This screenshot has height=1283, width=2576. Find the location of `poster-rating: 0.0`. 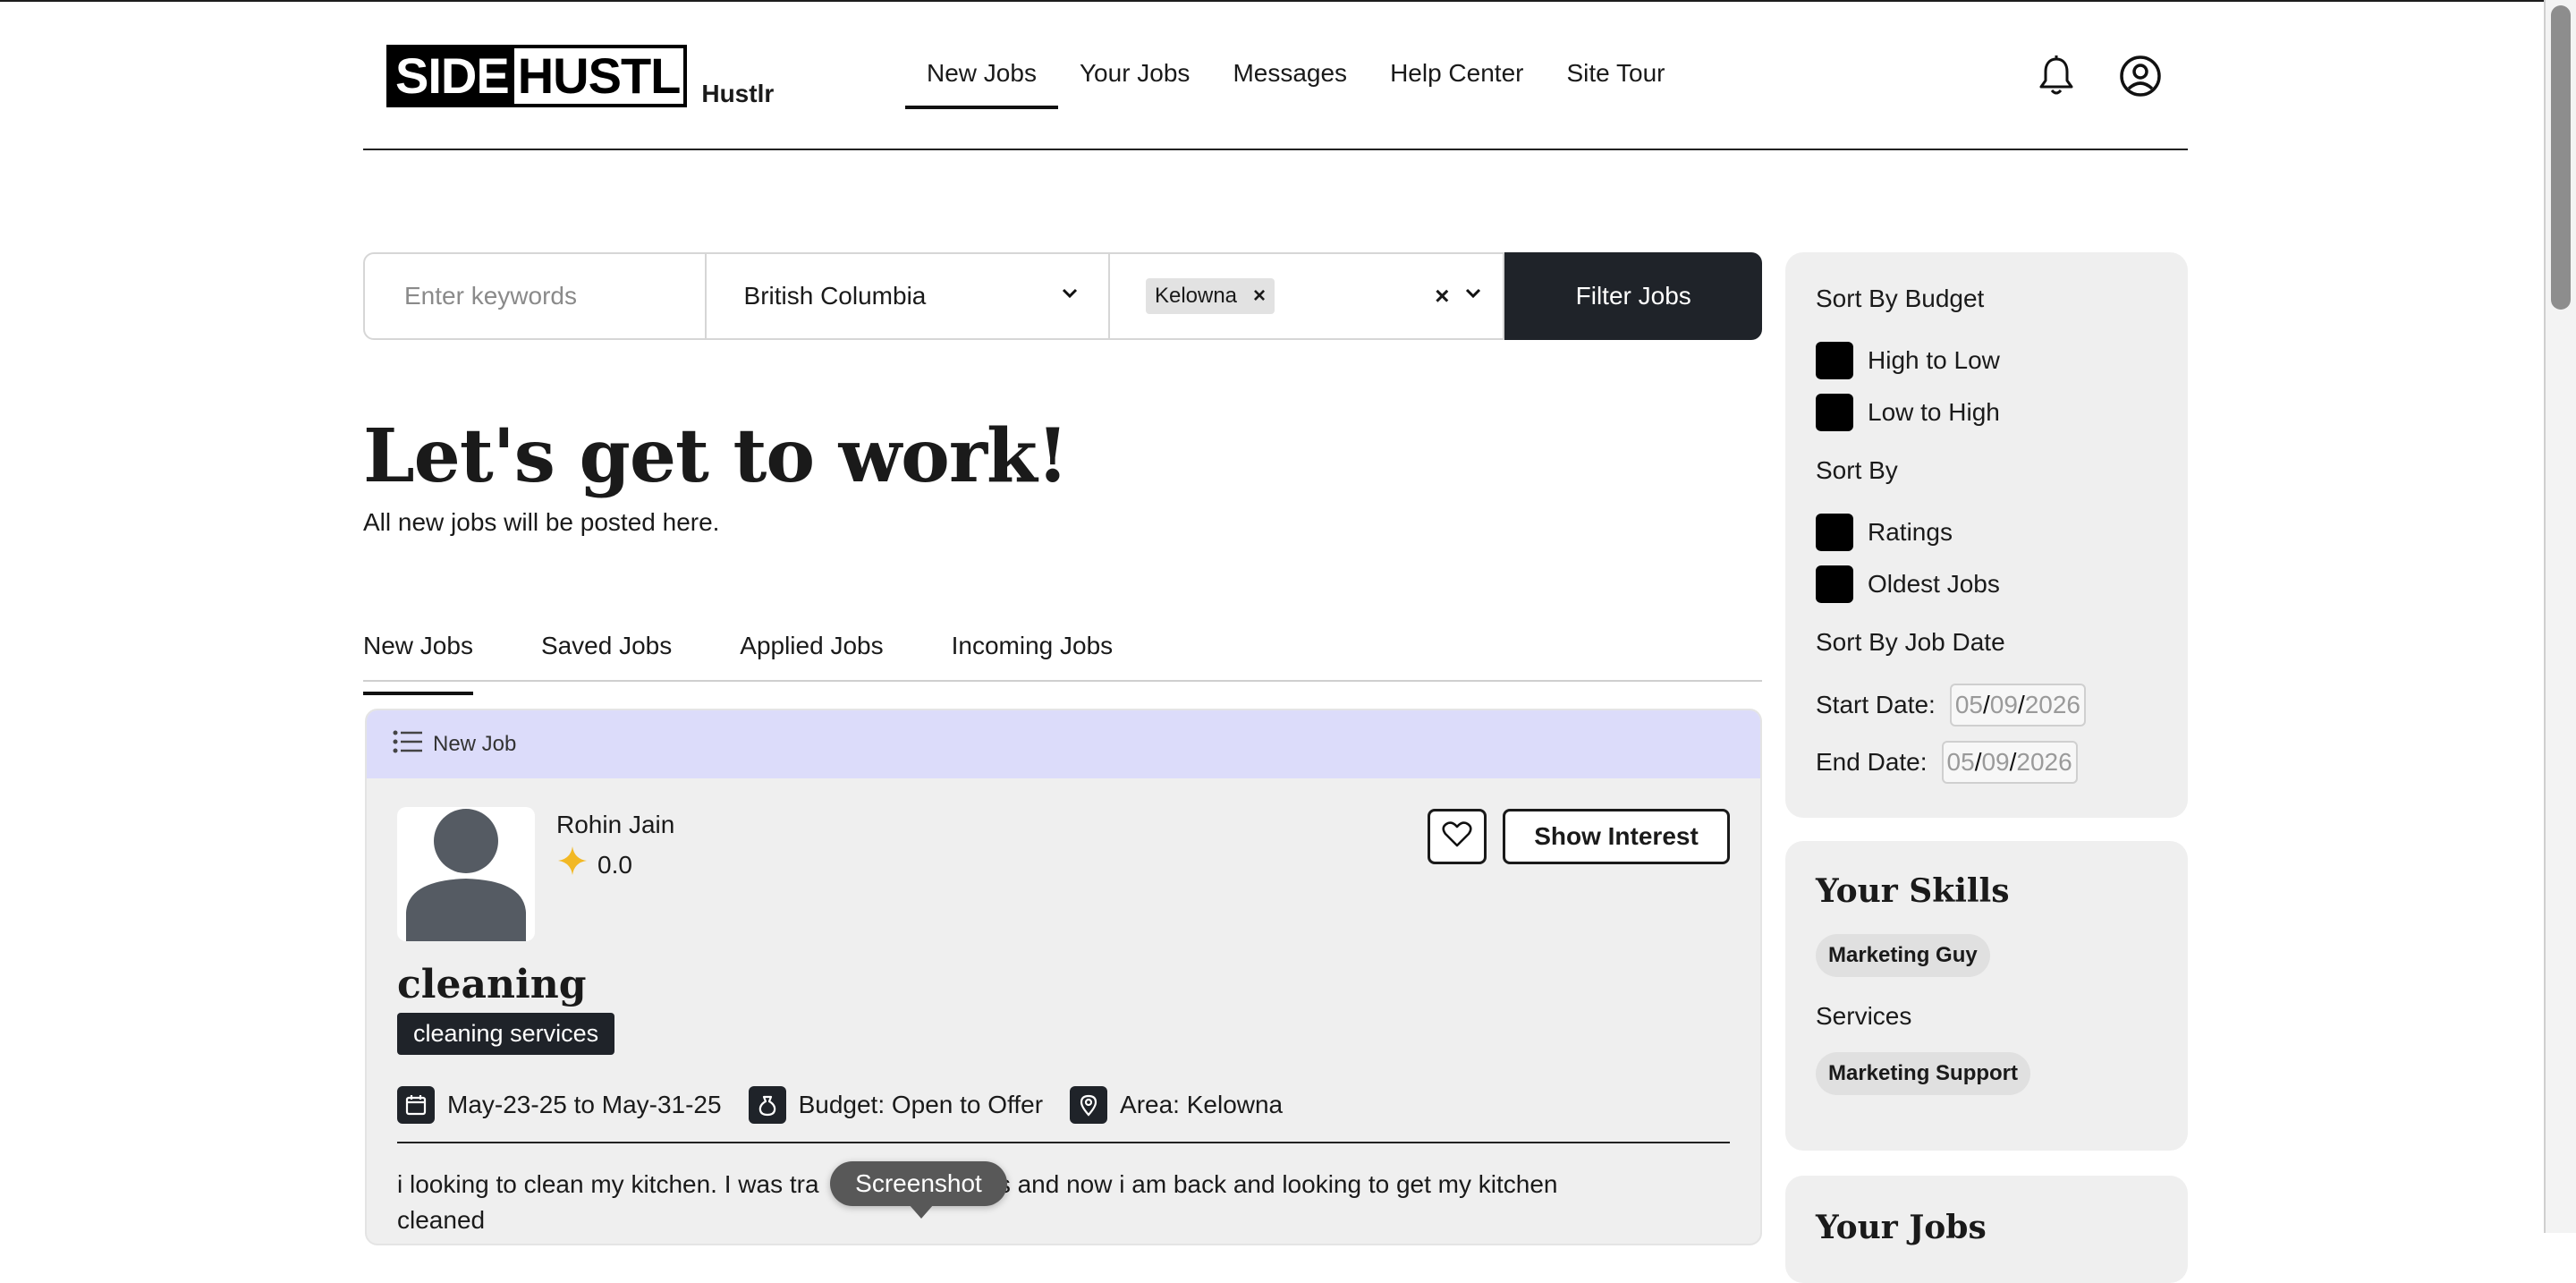

poster-rating: 0.0 is located at coordinates (594, 865).